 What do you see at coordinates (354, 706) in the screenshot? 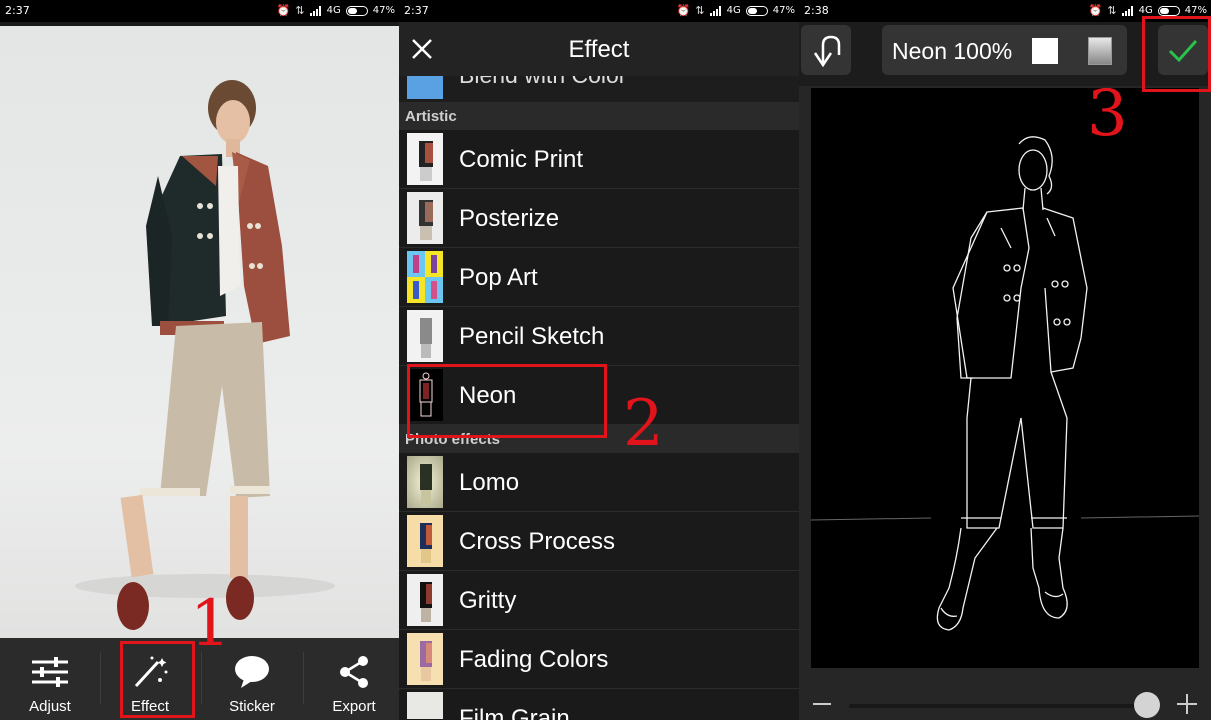
I see `tool-label-export: Export` at bounding box center [354, 706].